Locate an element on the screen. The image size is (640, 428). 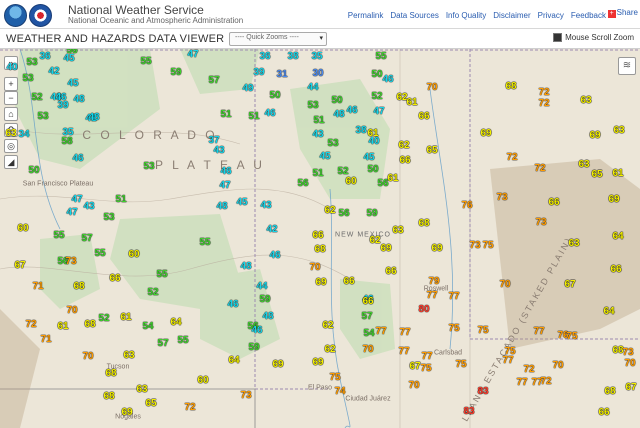
layers-icon: ≋ is located at coordinates (627, 66).